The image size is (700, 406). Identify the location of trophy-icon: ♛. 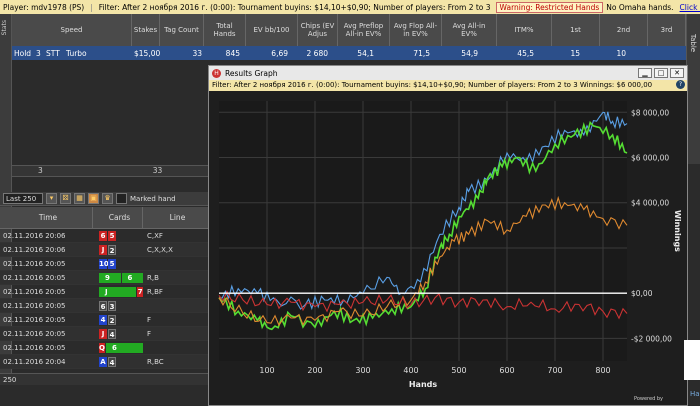
(107, 198).